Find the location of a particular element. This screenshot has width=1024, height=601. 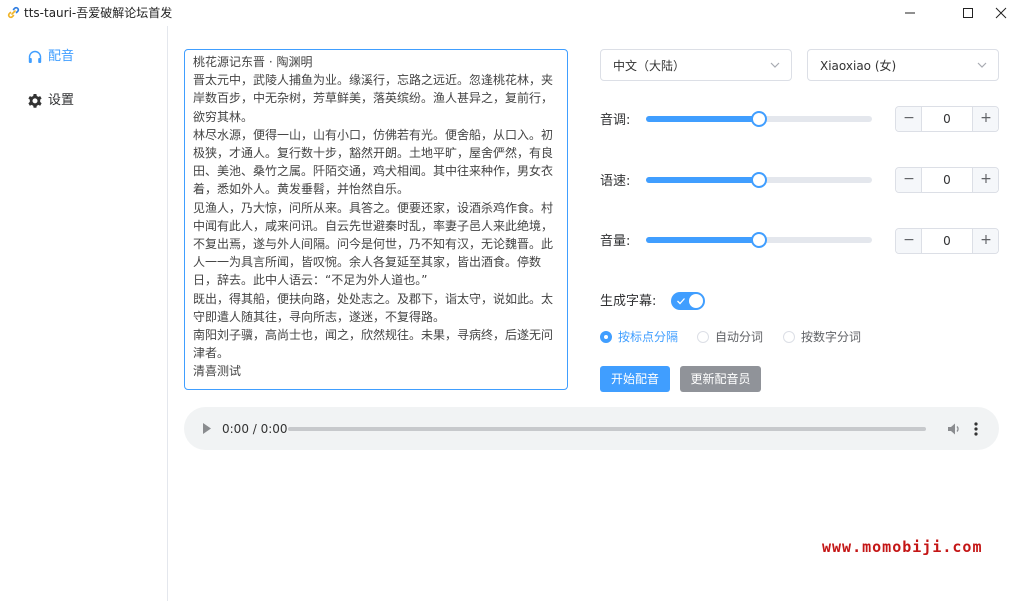

language-select-value: 中文（大陆） is located at coordinates (649, 66).